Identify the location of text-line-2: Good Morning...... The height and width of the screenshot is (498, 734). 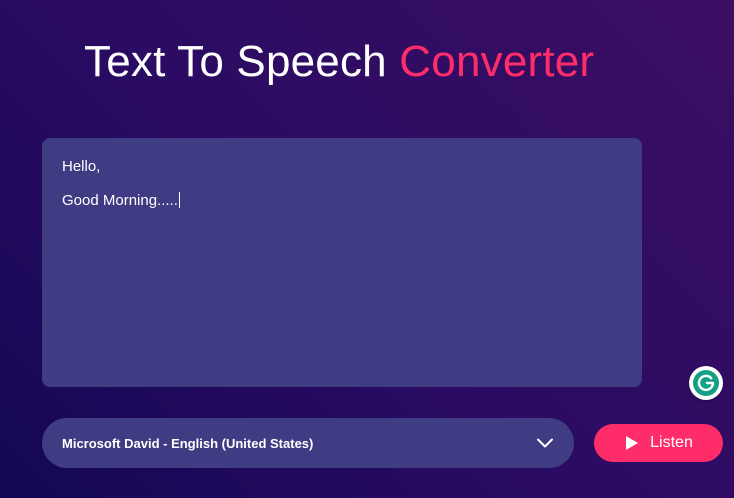
(121, 200).